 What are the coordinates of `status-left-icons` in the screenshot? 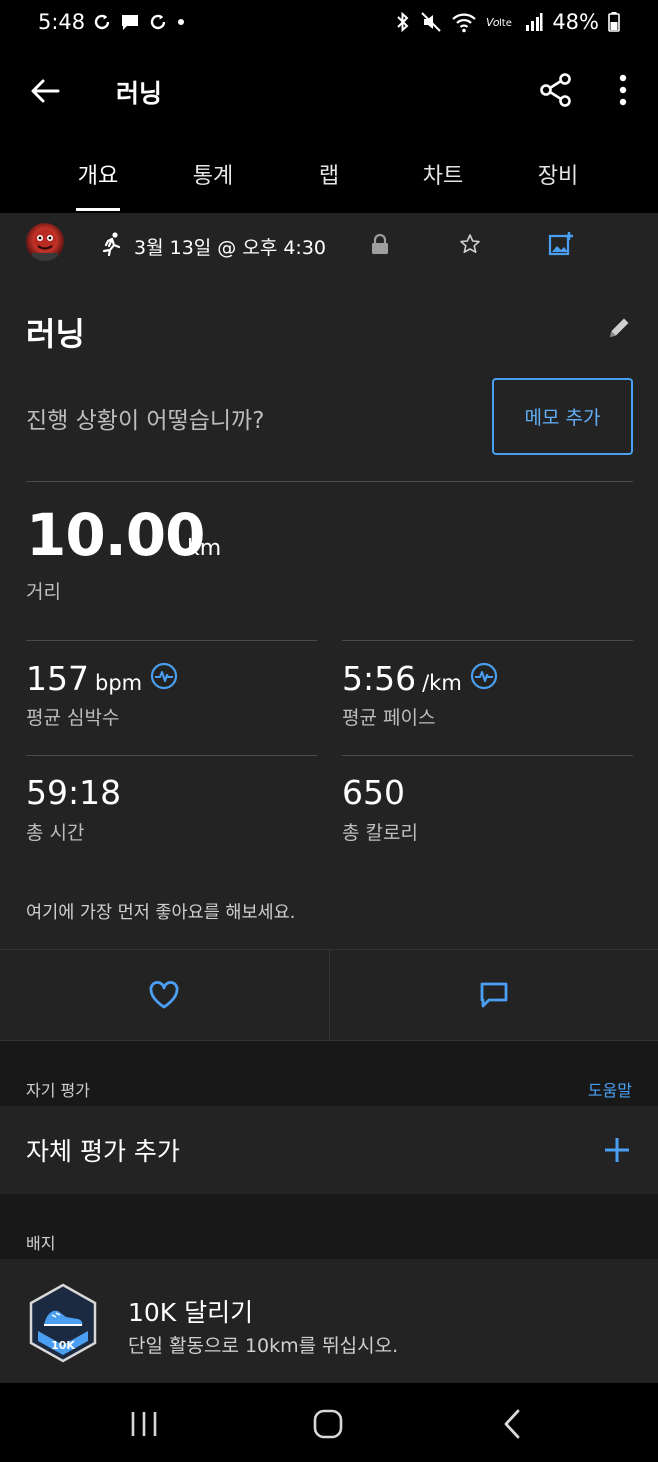 It's located at (139, 22).